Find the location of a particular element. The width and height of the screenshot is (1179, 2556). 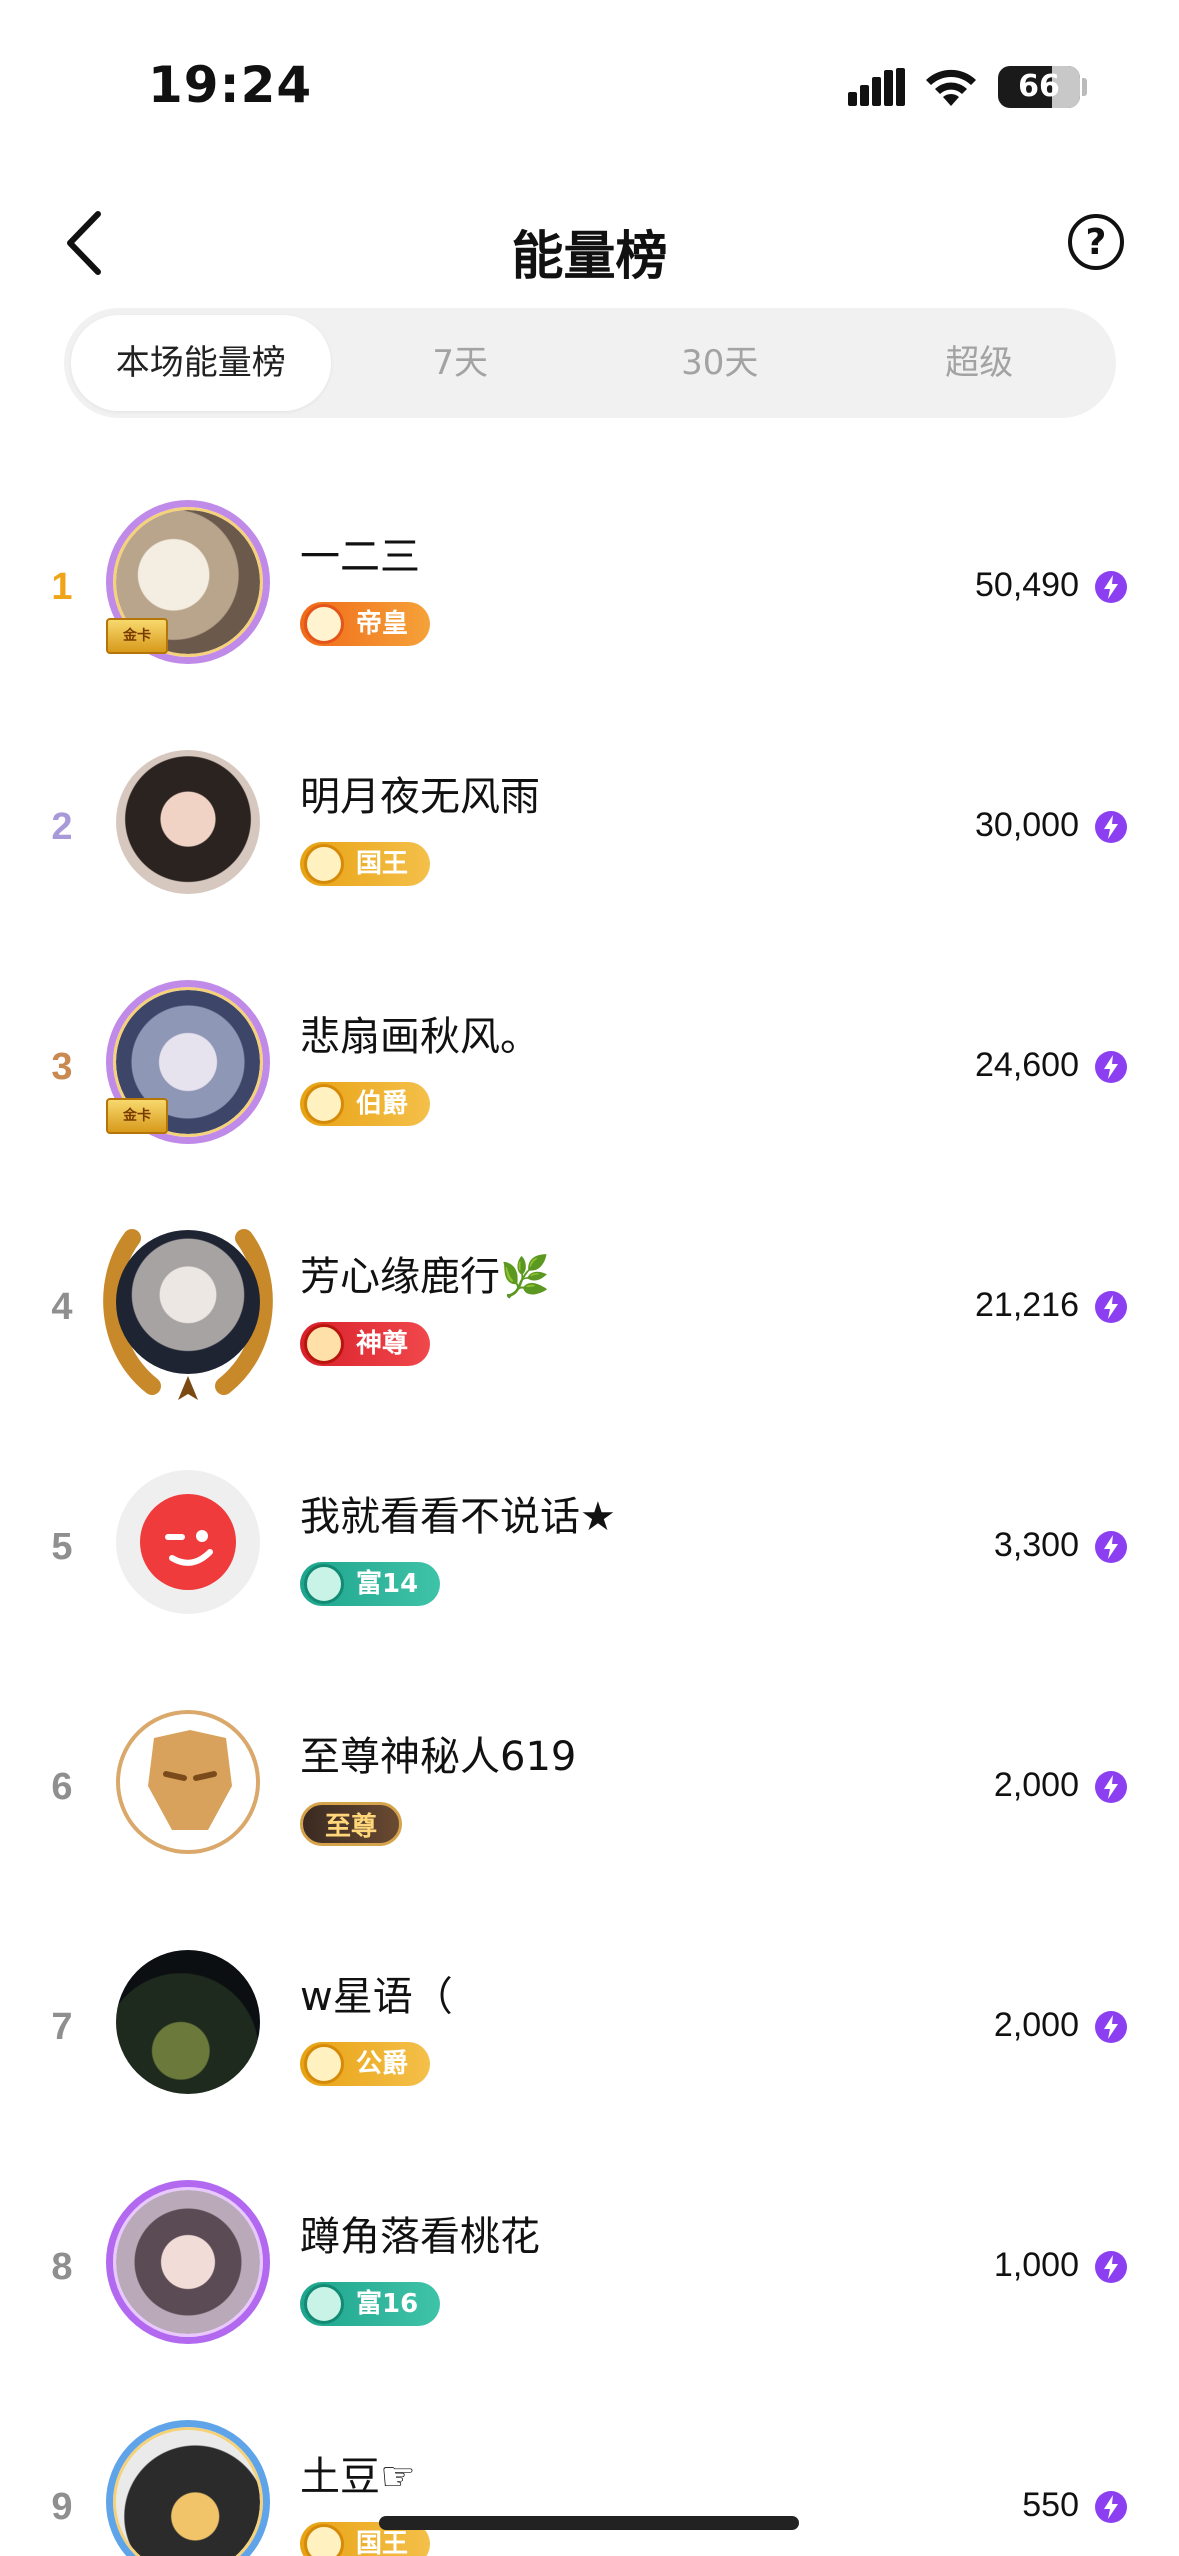

user-name: w星语（ is located at coordinates (376, 1997).